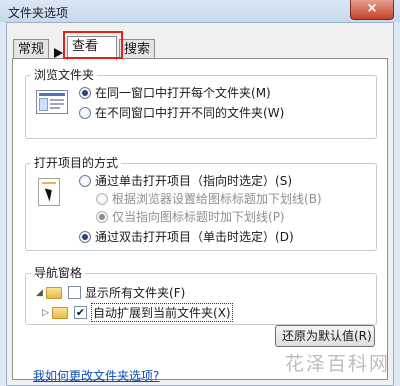 This screenshot has width=400, height=386. Describe the element at coordinates (137, 49) in the screenshot. I see `tab-search: 搜索` at that location.